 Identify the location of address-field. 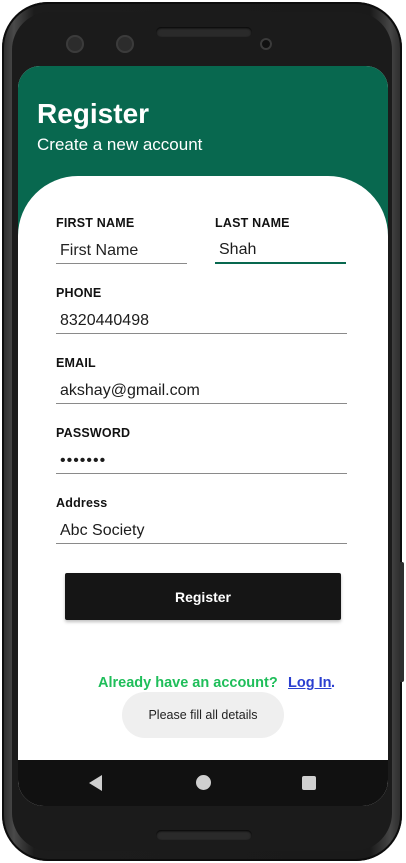
(201, 531).